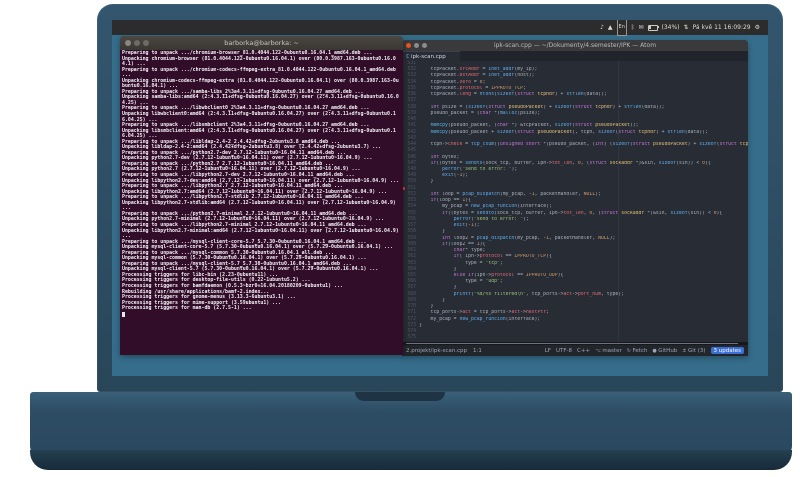 This screenshot has height=477, width=800. I want to click on tab-ipk-scan: C ipk-scan.cpp, so click(431, 56).